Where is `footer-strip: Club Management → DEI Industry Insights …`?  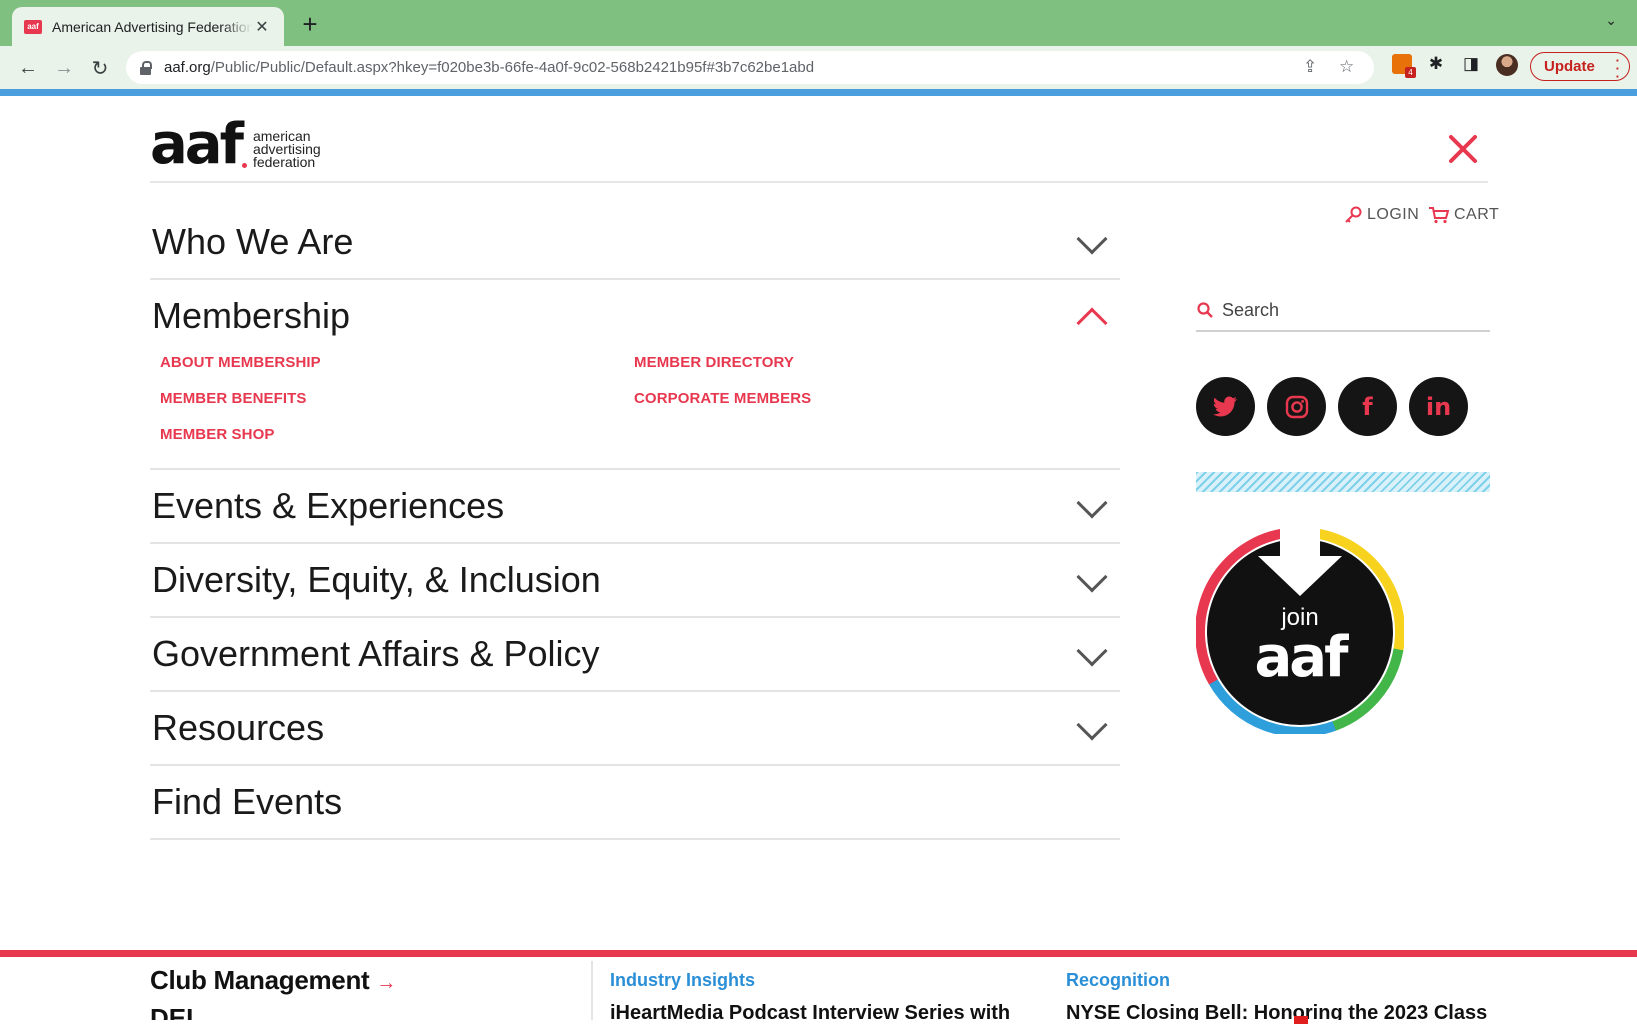
footer-strip: Club Management → DEI Industry Insights … is located at coordinates (818, 988).